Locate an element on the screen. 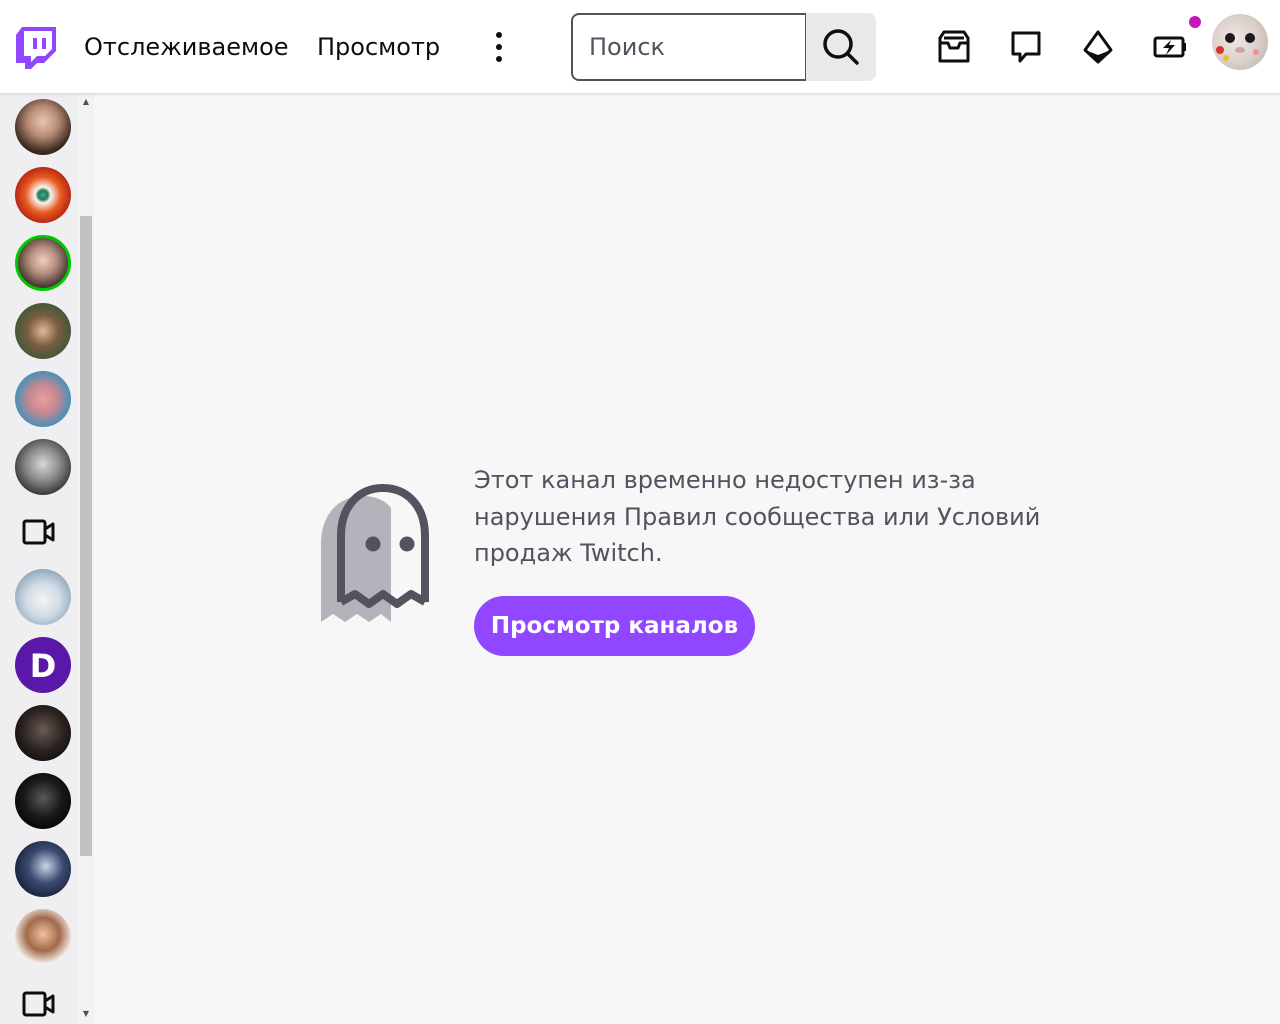 The image size is (1280, 1024). prime-crown-icon is located at coordinates (1169, 47).